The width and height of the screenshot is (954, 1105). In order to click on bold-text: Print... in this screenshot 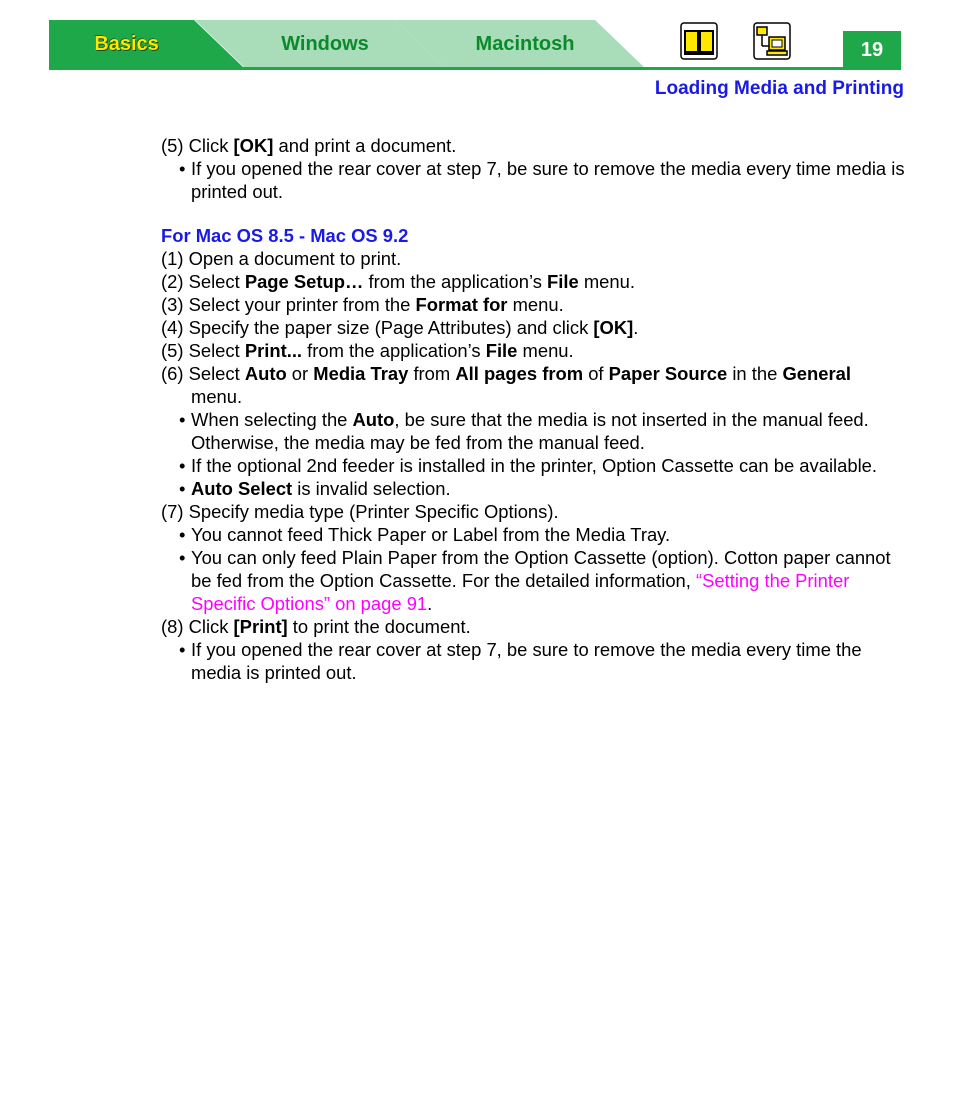, I will do `click(273, 350)`.